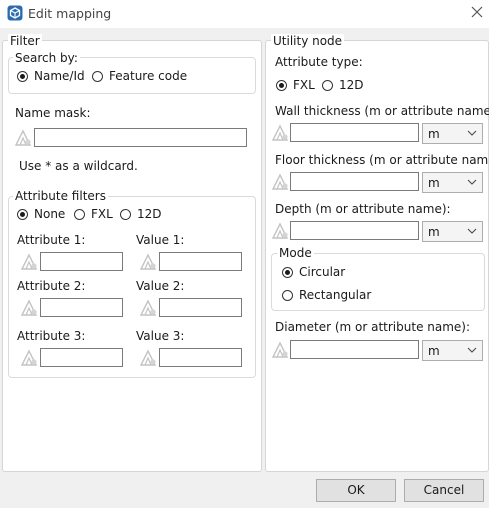 Image resolution: width=489 pixels, height=508 pixels. Describe the element at coordinates (308, 41) in the screenshot. I see `utility-node-legend: Utility node` at that location.